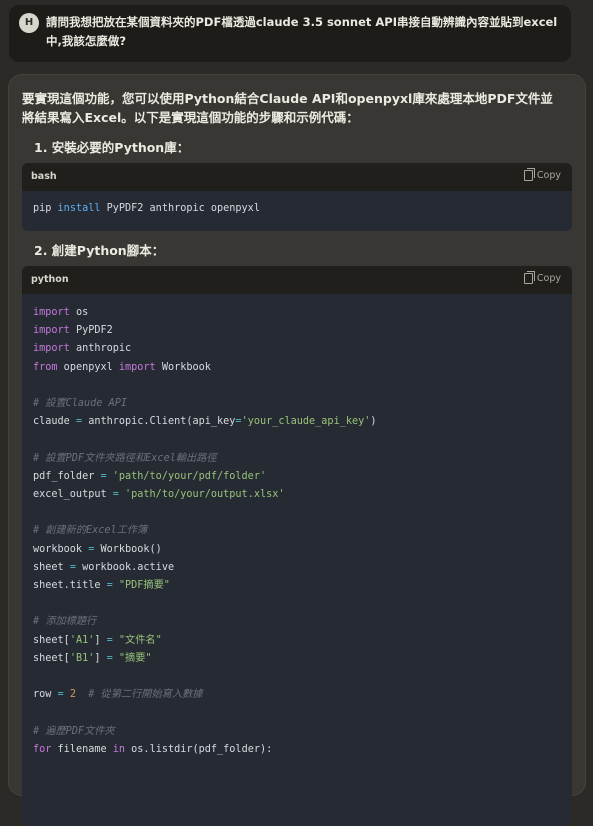 The image size is (593, 826). What do you see at coordinates (297, 280) in the screenshot?
I see `code-block-header: python Copy` at bounding box center [297, 280].